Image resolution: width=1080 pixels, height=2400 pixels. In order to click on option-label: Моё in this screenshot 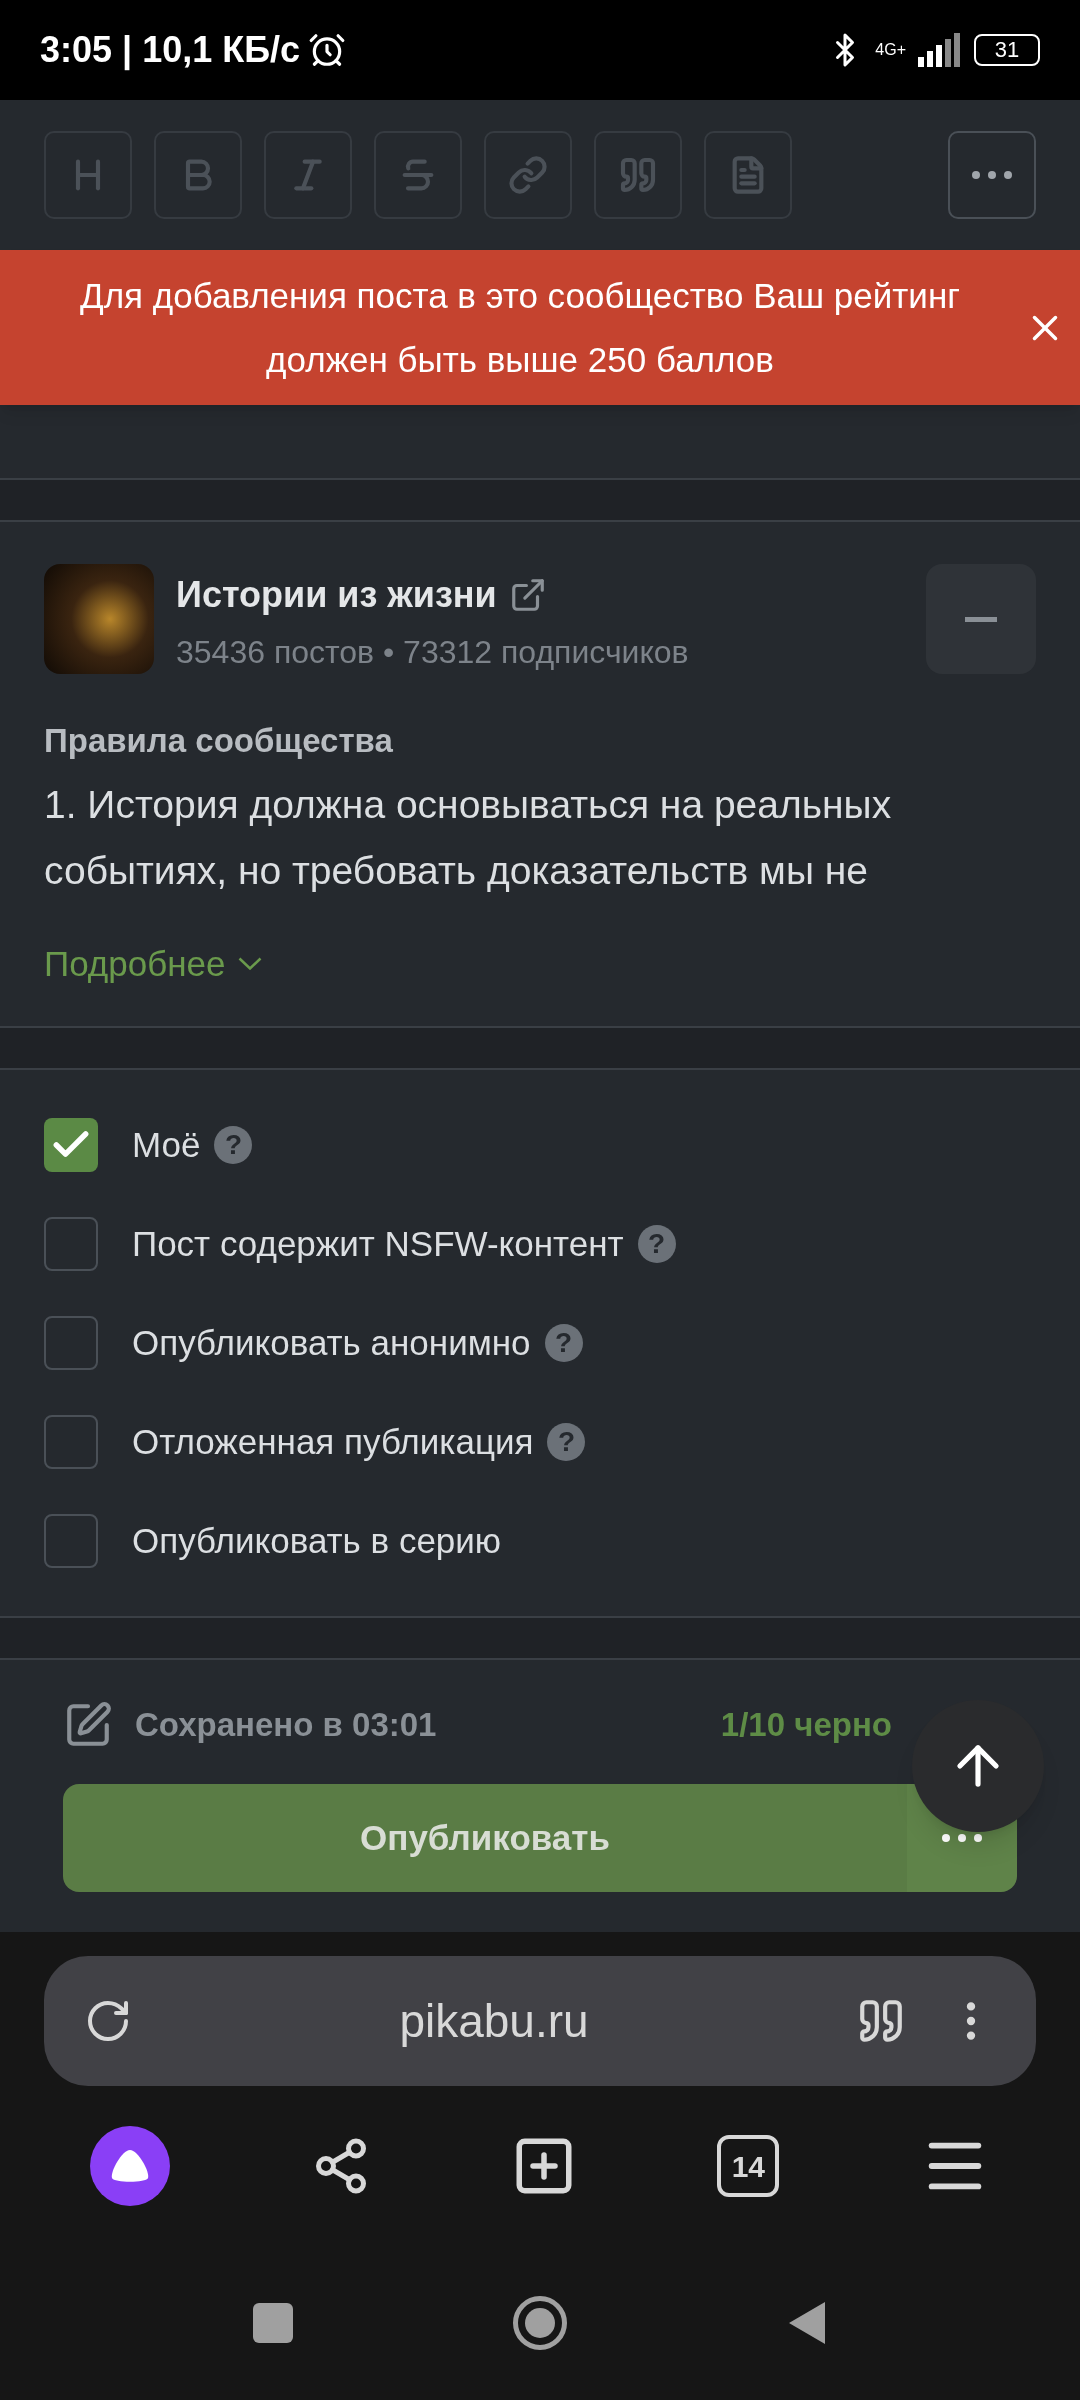, I will do `click(166, 1145)`.